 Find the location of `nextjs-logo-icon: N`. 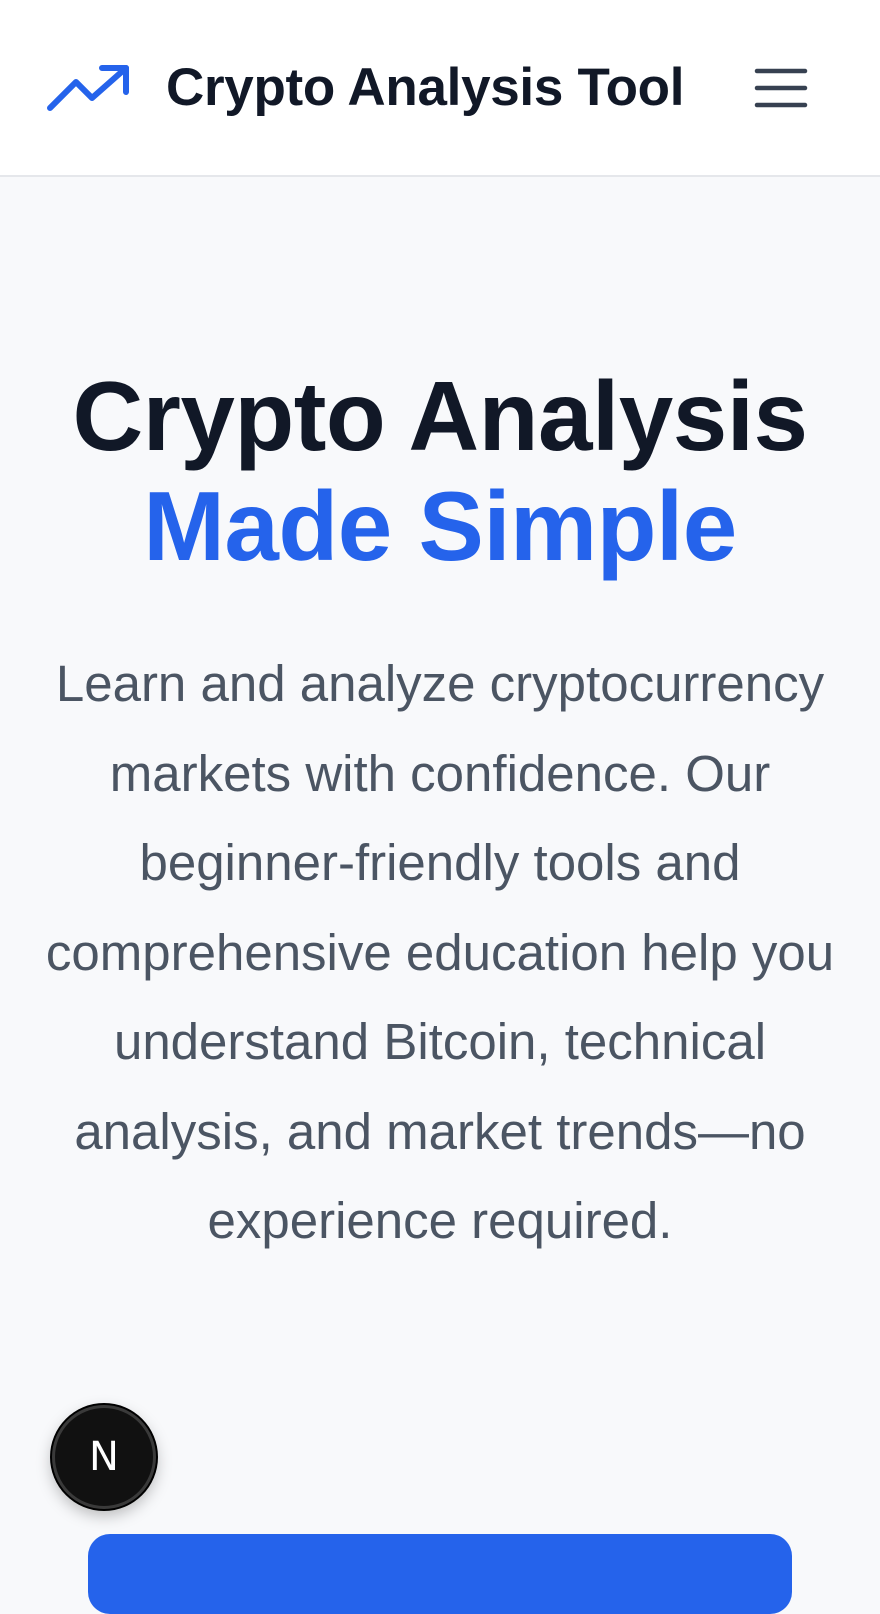

nextjs-logo-icon: N is located at coordinates (104, 1457).